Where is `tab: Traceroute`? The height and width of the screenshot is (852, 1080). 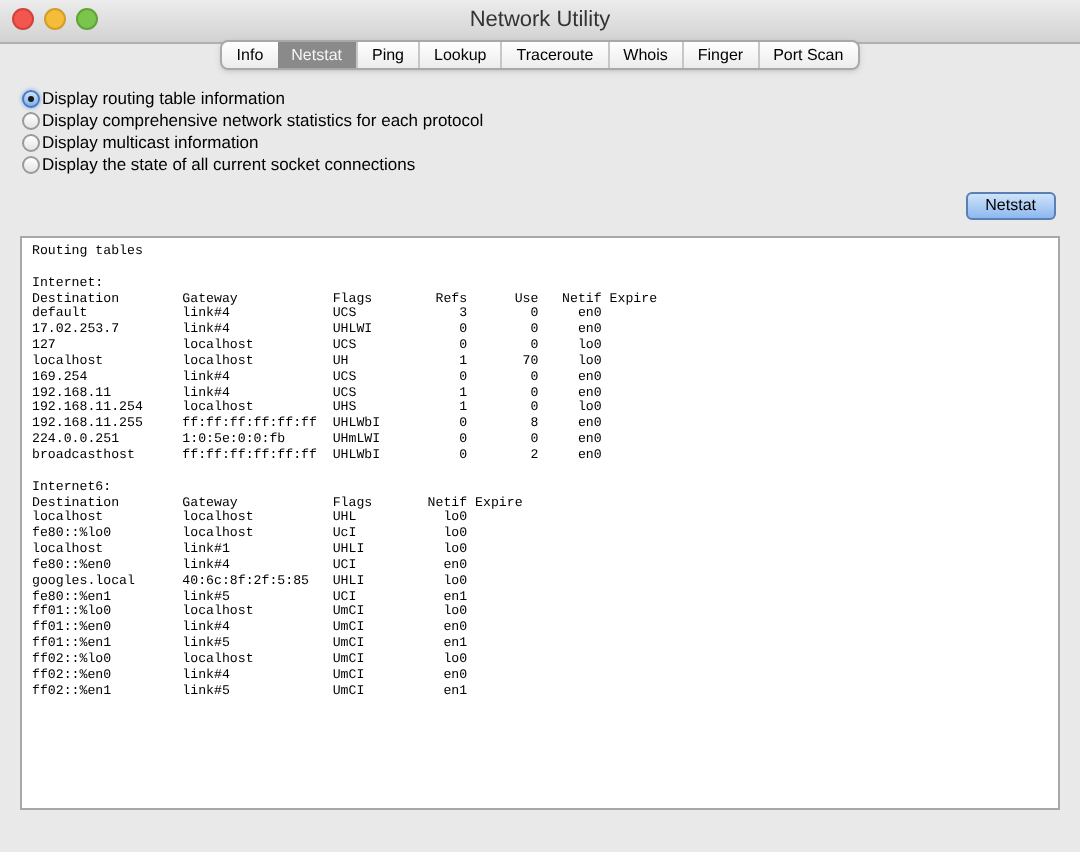
tab: Traceroute is located at coordinates (554, 55).